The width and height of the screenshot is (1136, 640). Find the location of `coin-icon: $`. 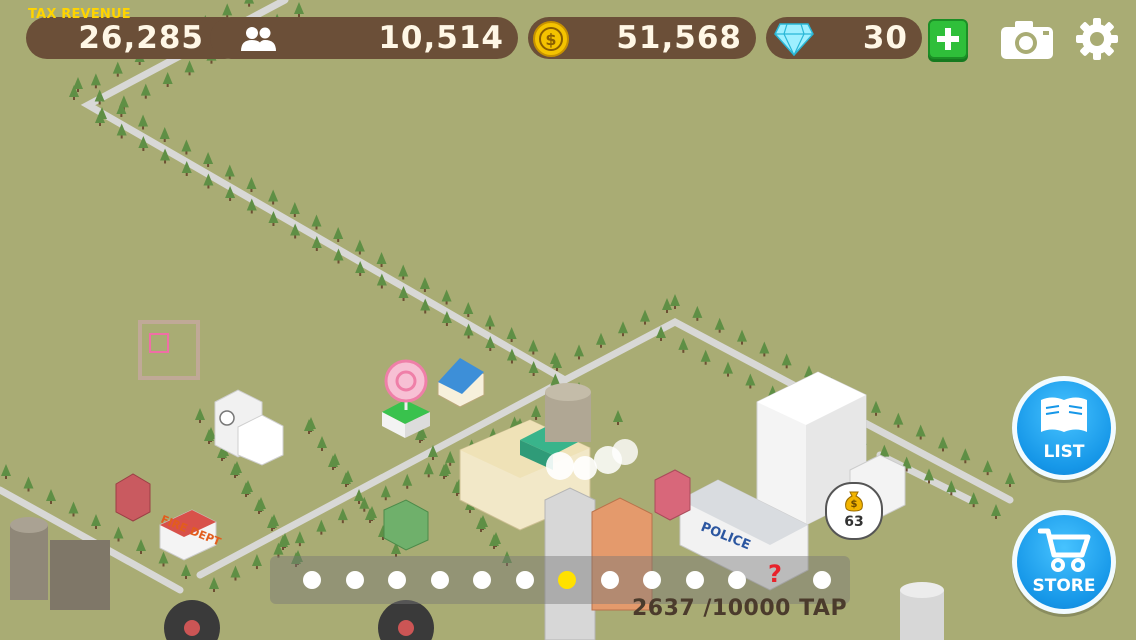

coin-icon: $ is located at coordinates (551, 39).